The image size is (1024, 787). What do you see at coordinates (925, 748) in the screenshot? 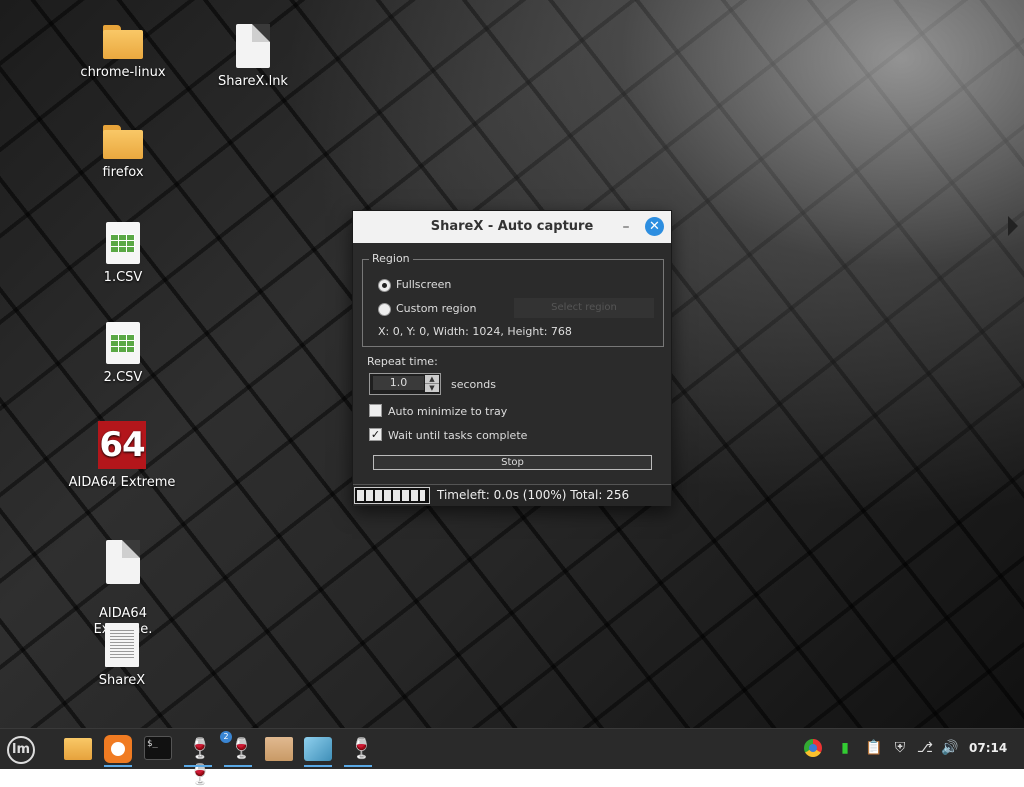
I see `network-icon: ⎇` at bounding box center [925, 748].